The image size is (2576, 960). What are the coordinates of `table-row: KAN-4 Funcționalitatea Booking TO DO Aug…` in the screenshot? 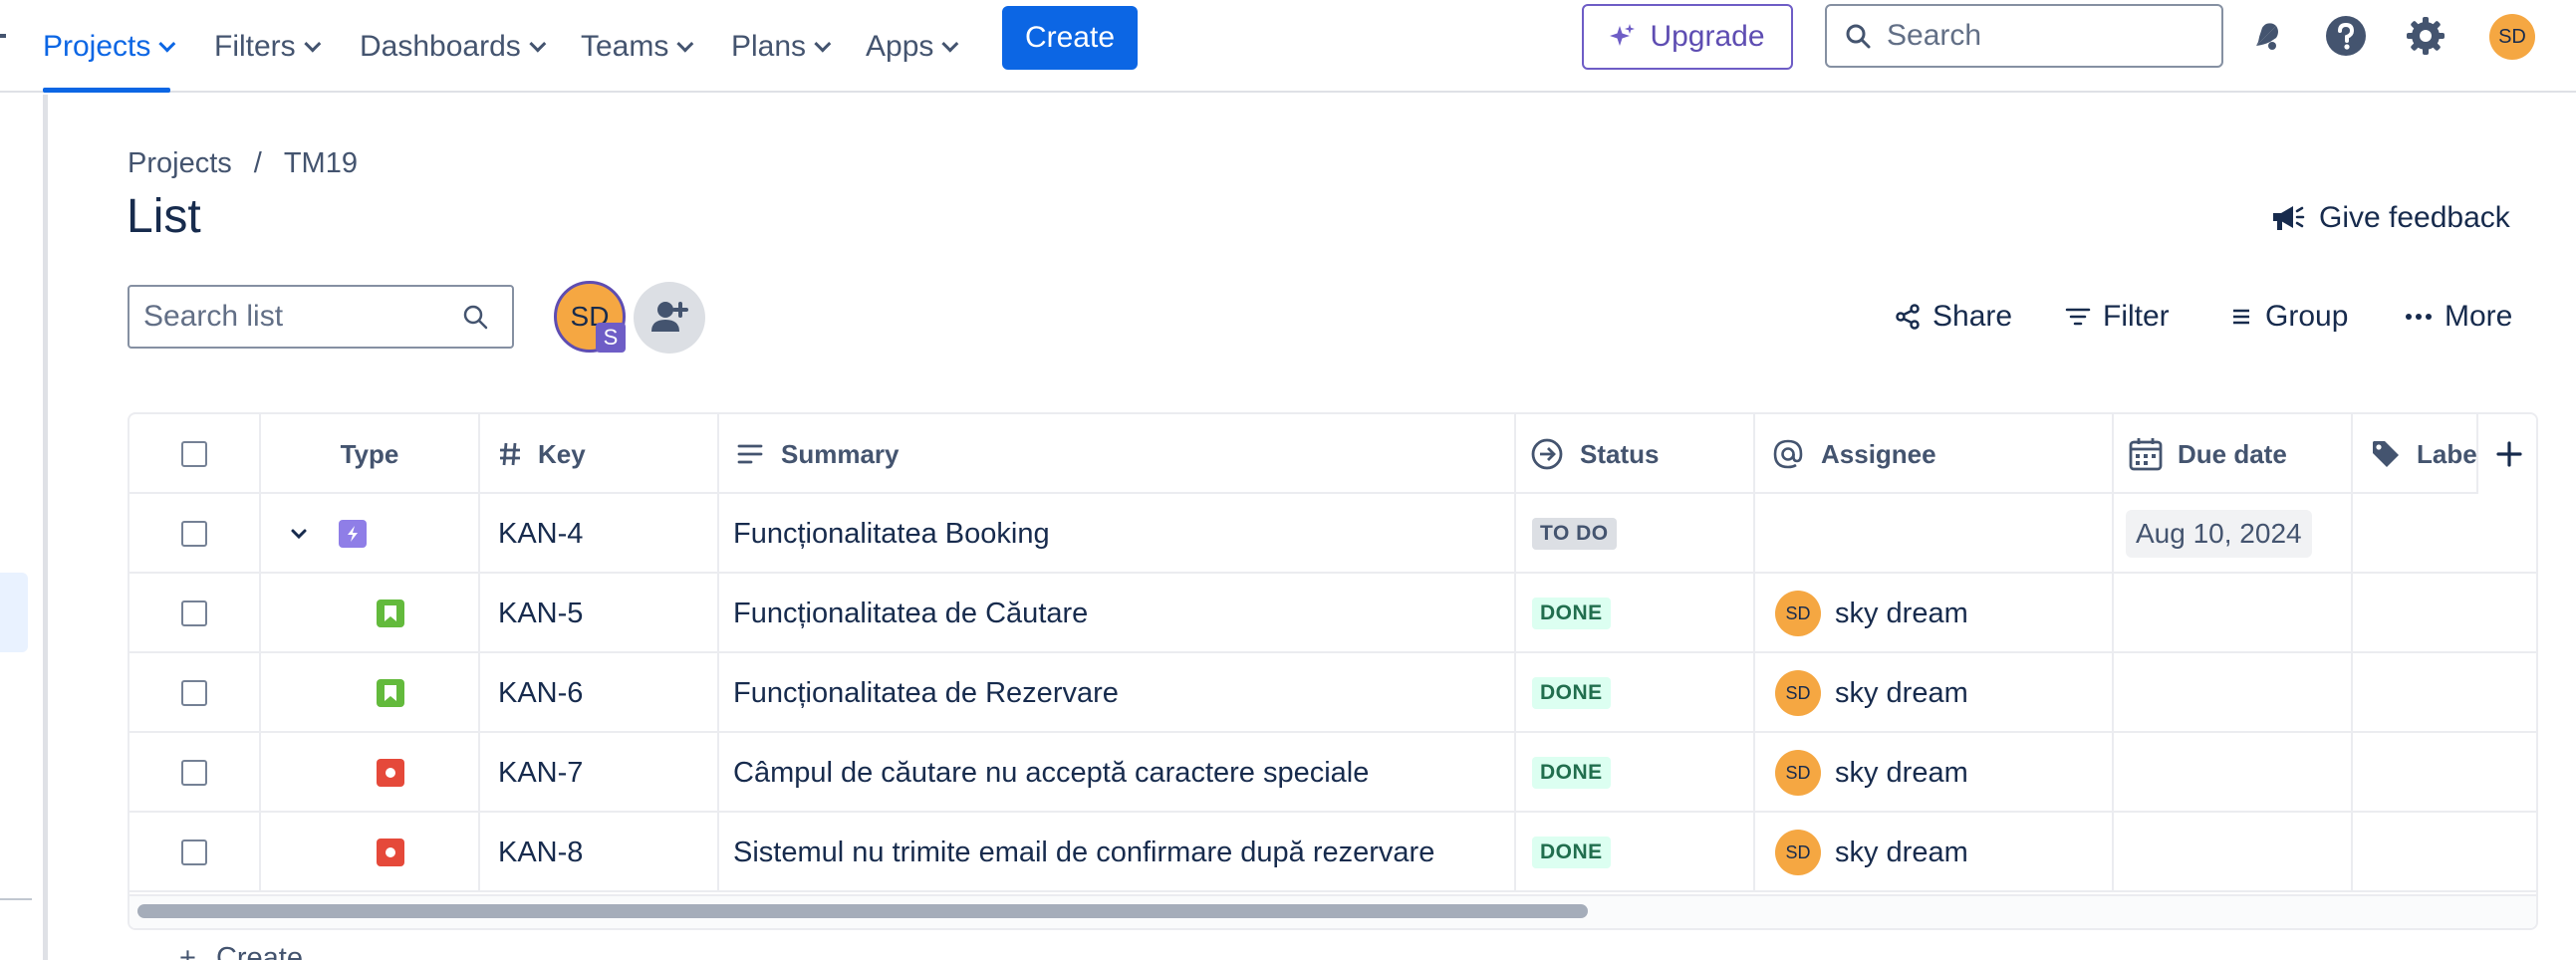 It's located at (1332, 534).